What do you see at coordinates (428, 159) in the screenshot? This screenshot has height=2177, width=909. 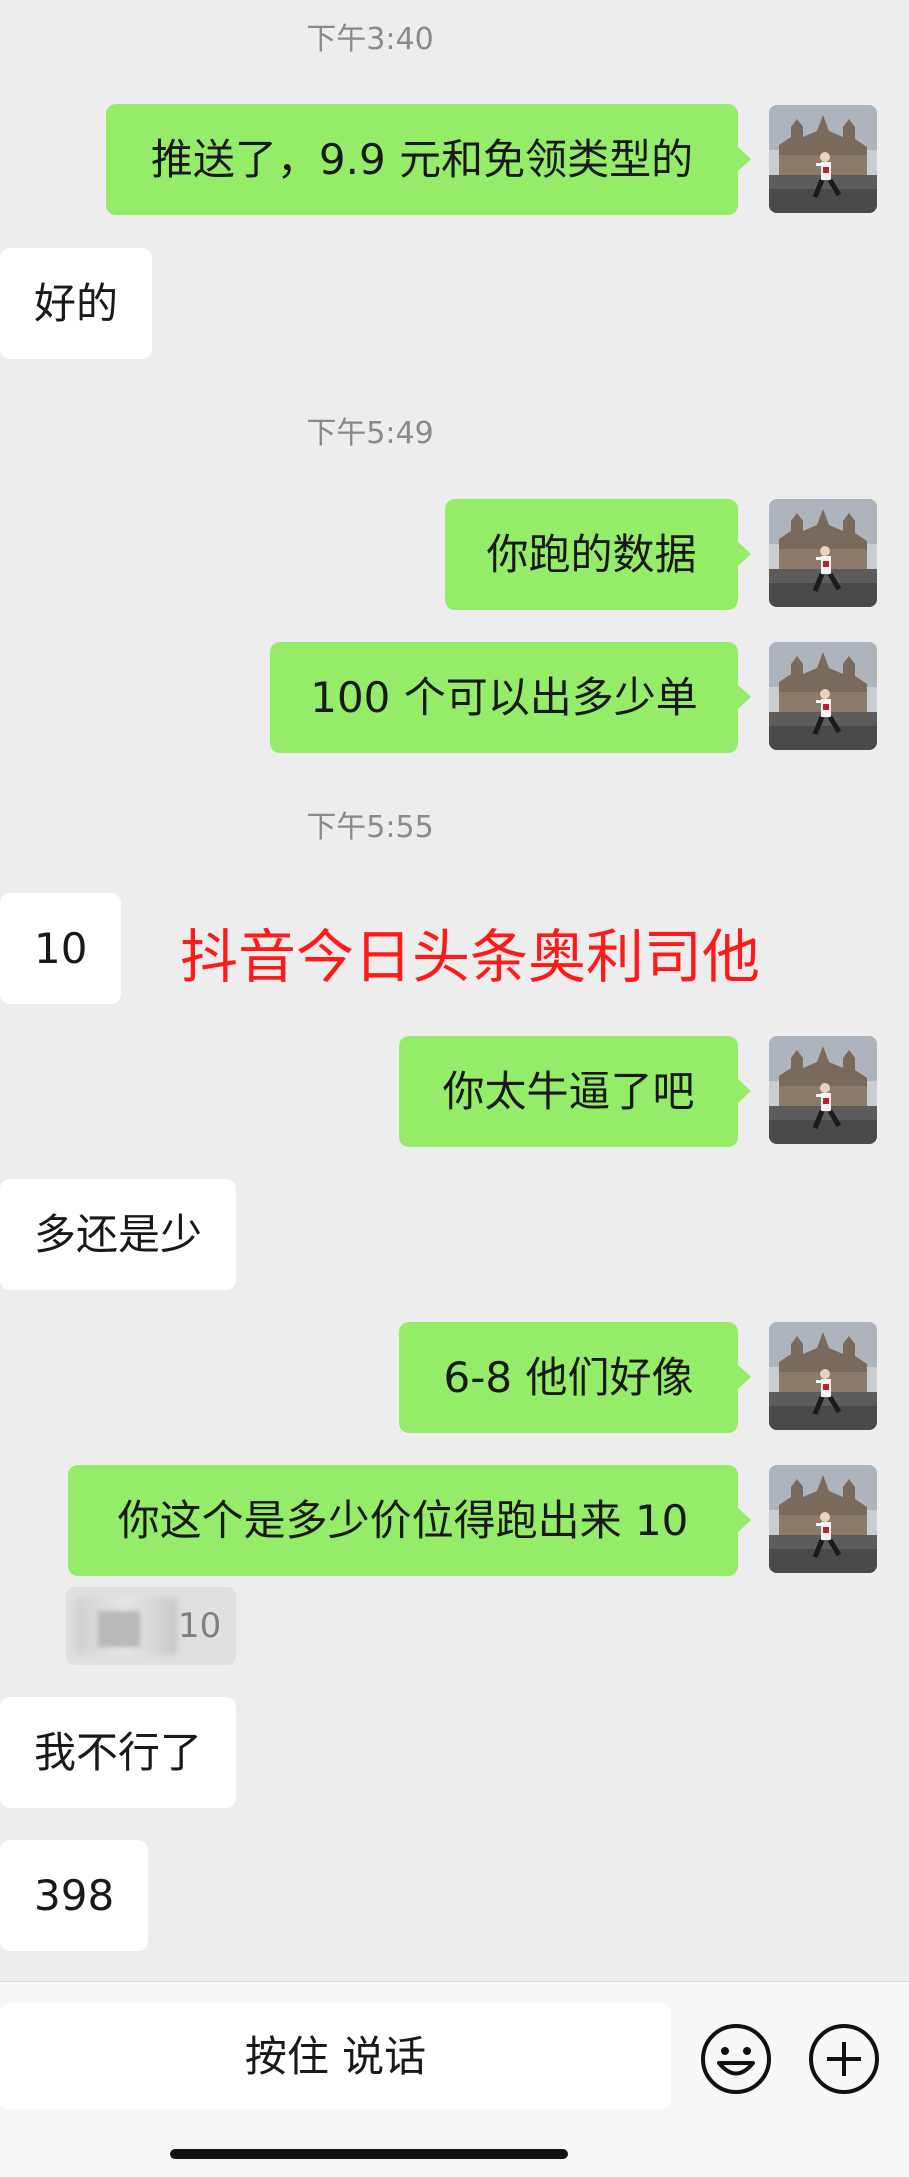 I see `message-bubble-sent: 推送了，9.9 元和免领类型的` at bounding box center [428, 159].